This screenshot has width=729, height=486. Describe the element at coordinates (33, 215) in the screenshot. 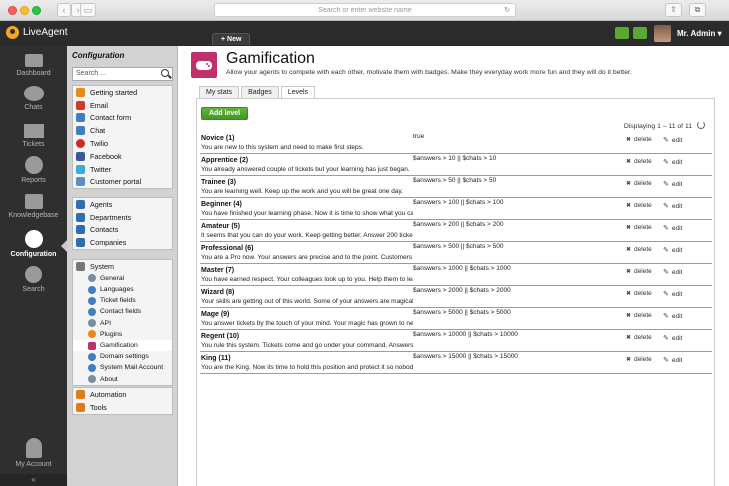

I see `nav-knowledgebase-label: Knowledgebase` at that location.